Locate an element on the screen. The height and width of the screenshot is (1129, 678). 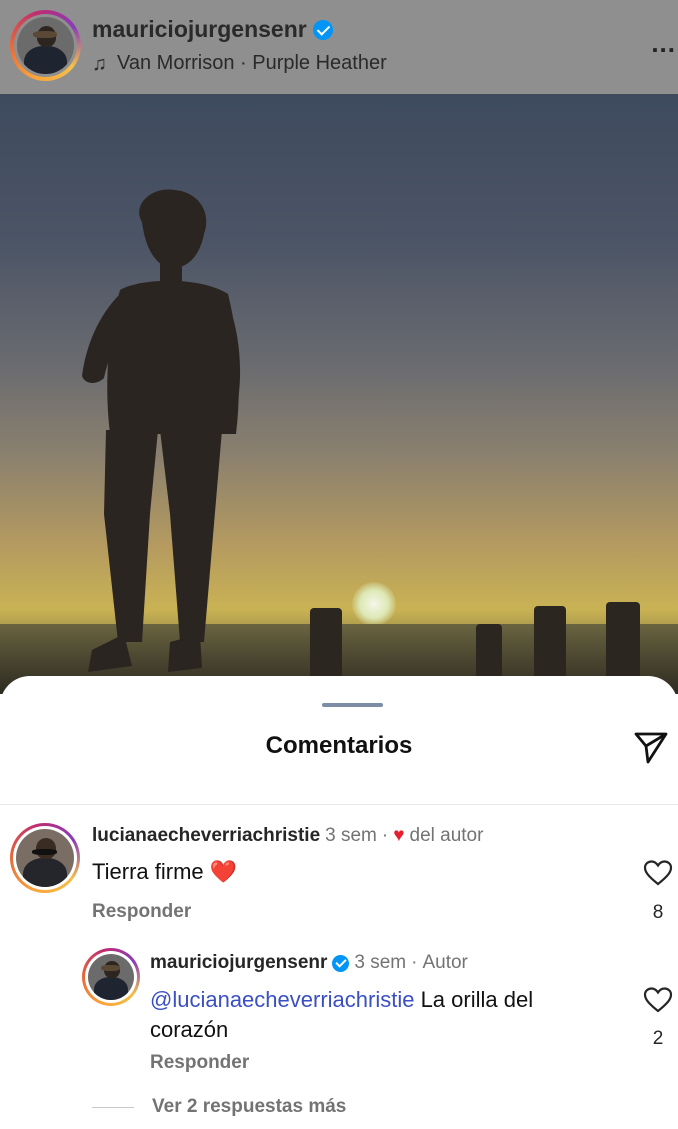
liked-by-author-label: del autor is located at coordinates (446, 835).